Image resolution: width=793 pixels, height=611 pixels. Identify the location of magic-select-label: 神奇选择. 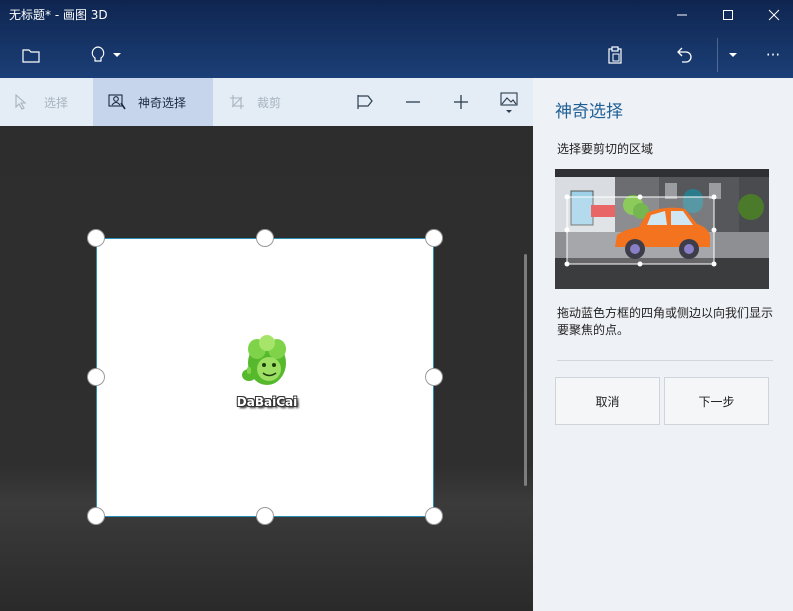
(162, 102).